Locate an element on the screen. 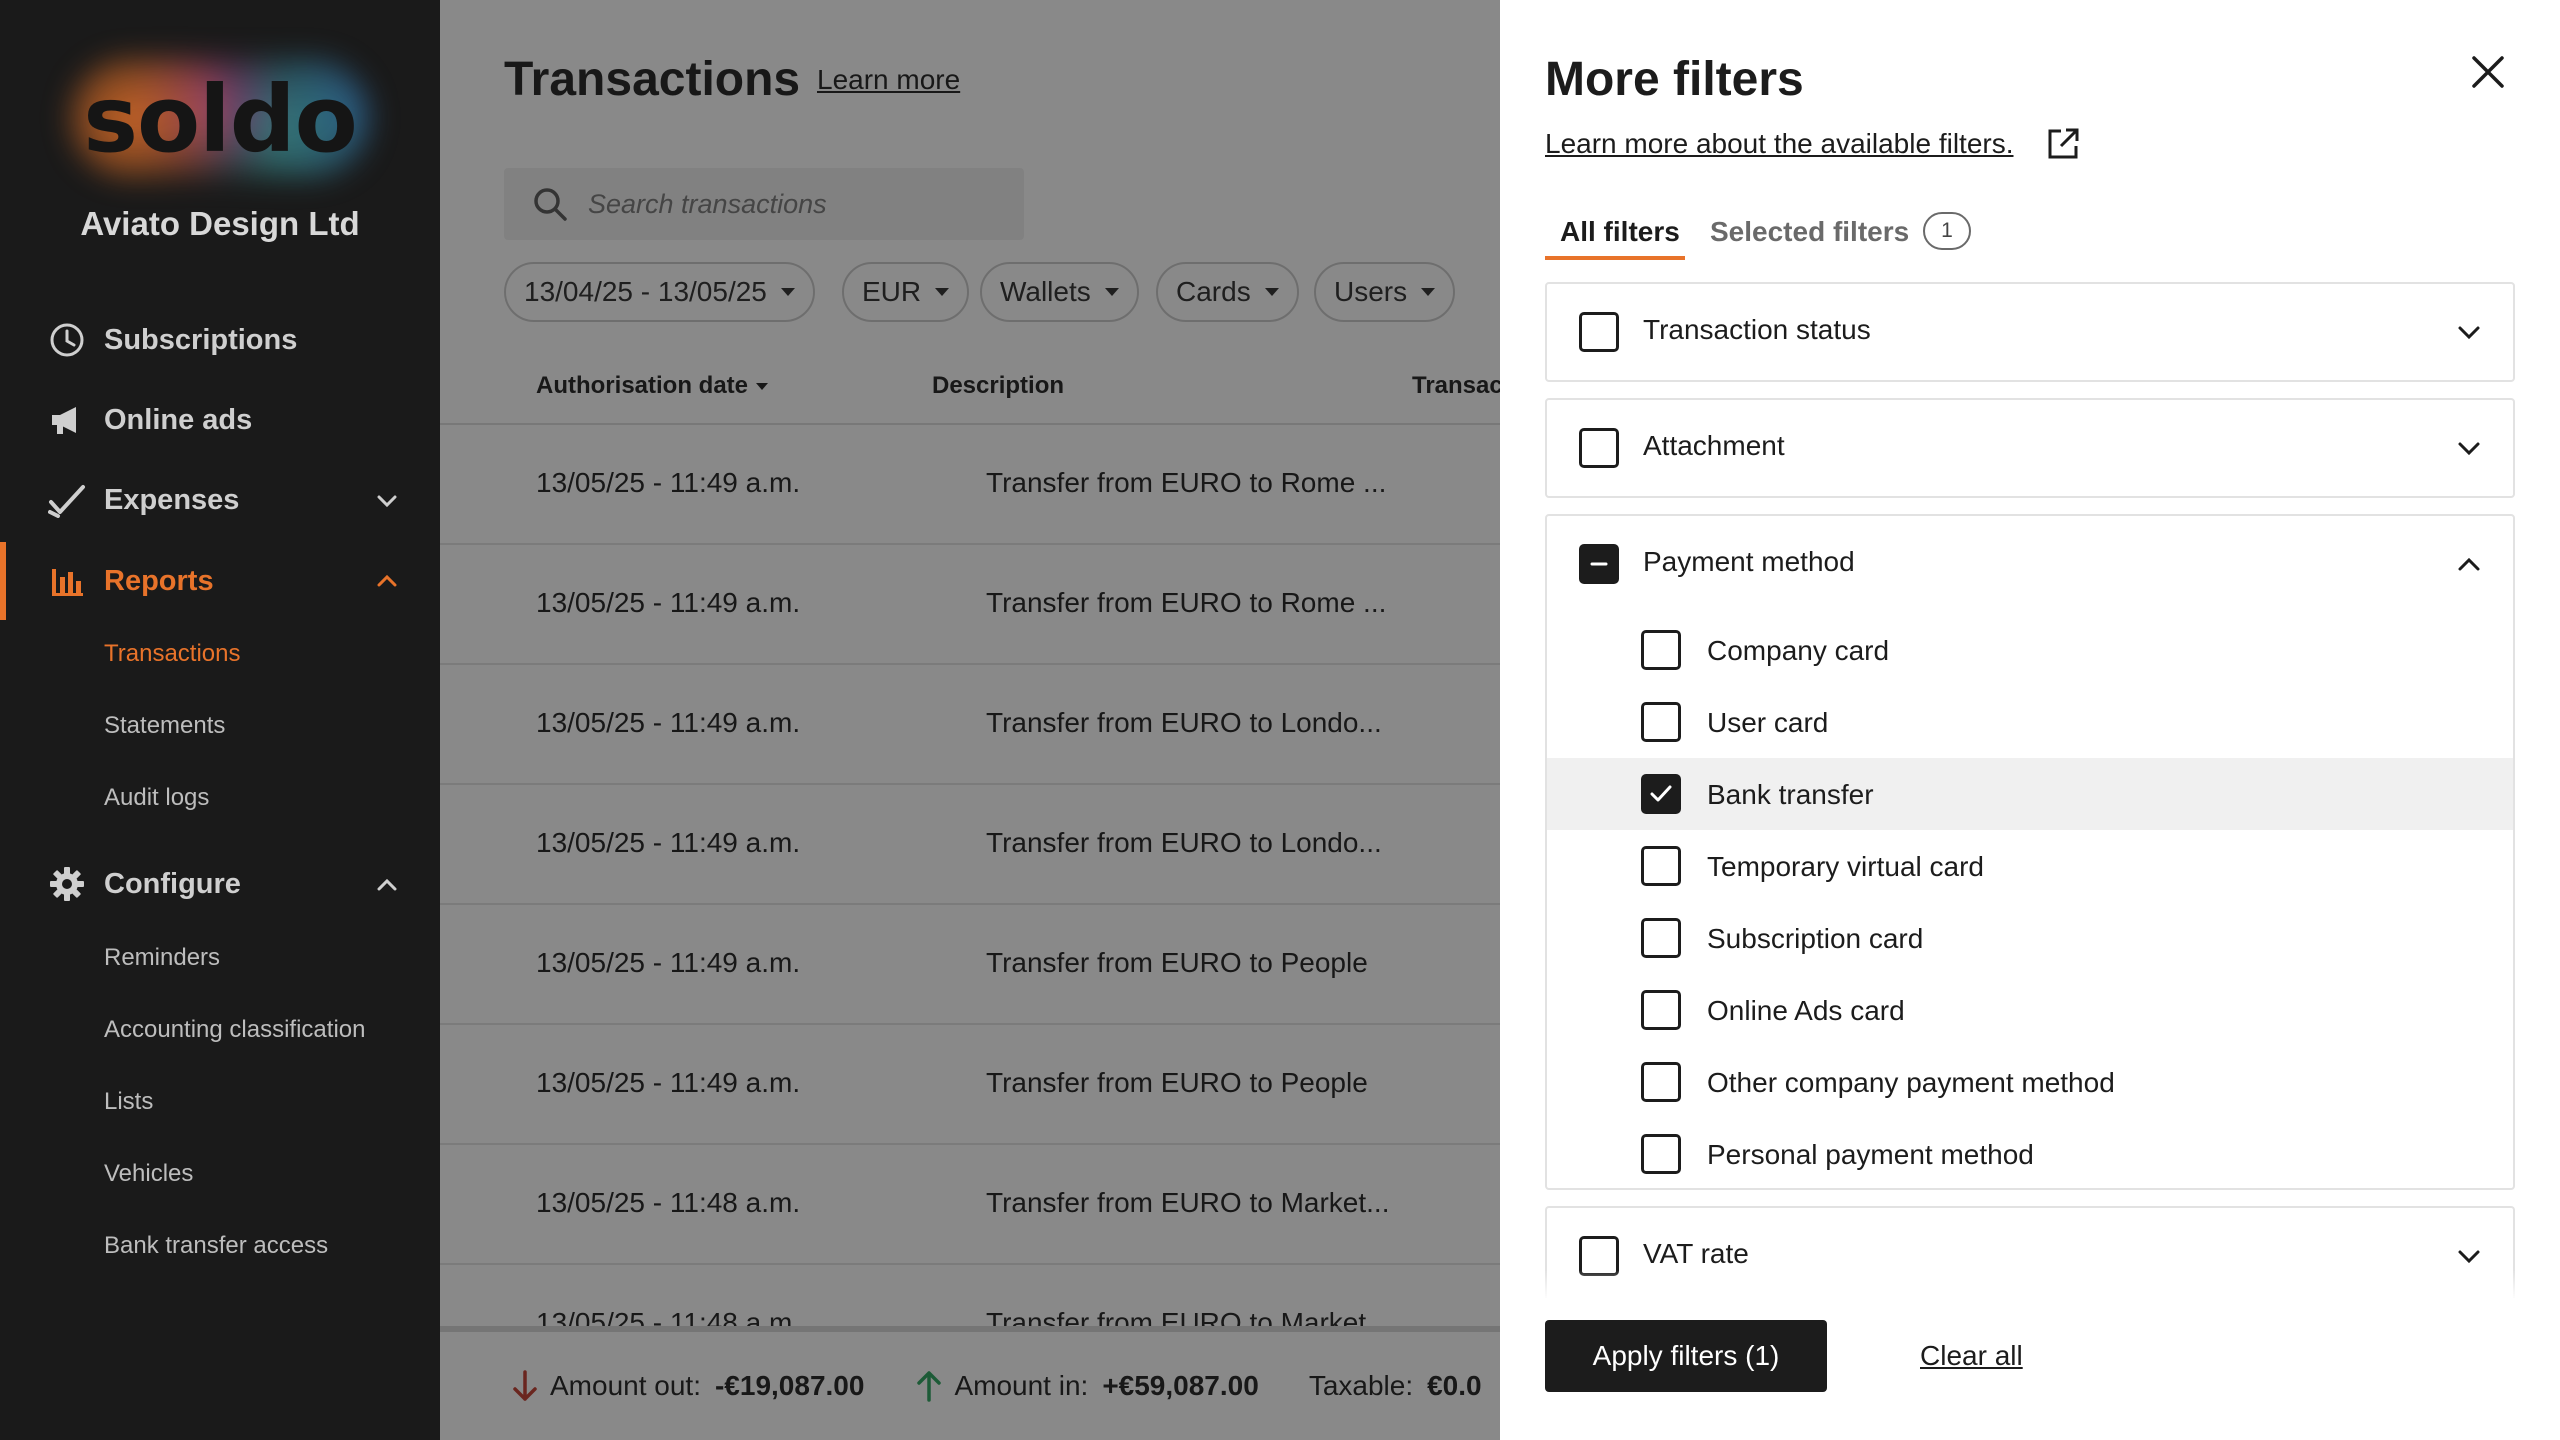  option-temporary-virtual-card: Temporary virtual card is located at coordinates (2030, 866).